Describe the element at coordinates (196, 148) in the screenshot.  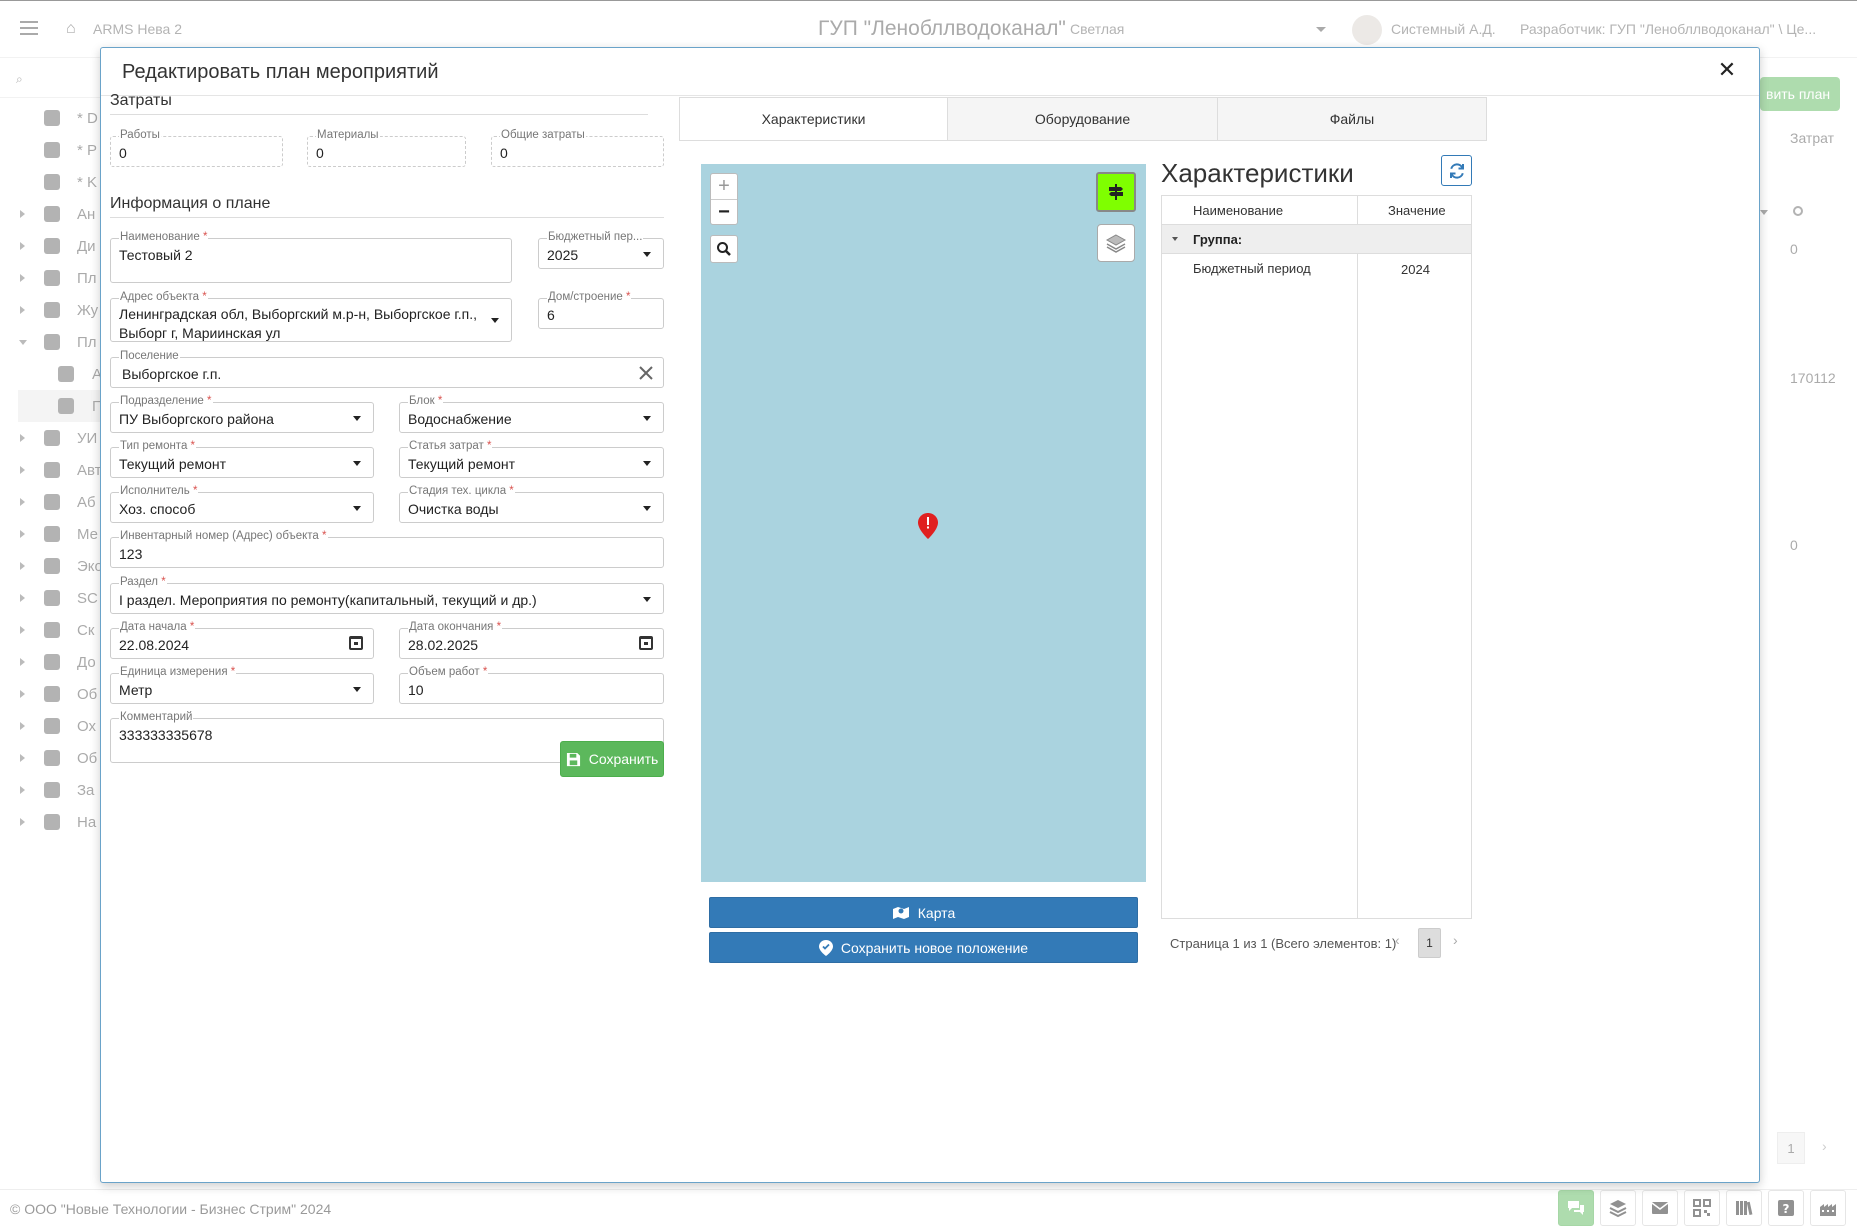
I see `work-cost-field: Работы 0` at that location.